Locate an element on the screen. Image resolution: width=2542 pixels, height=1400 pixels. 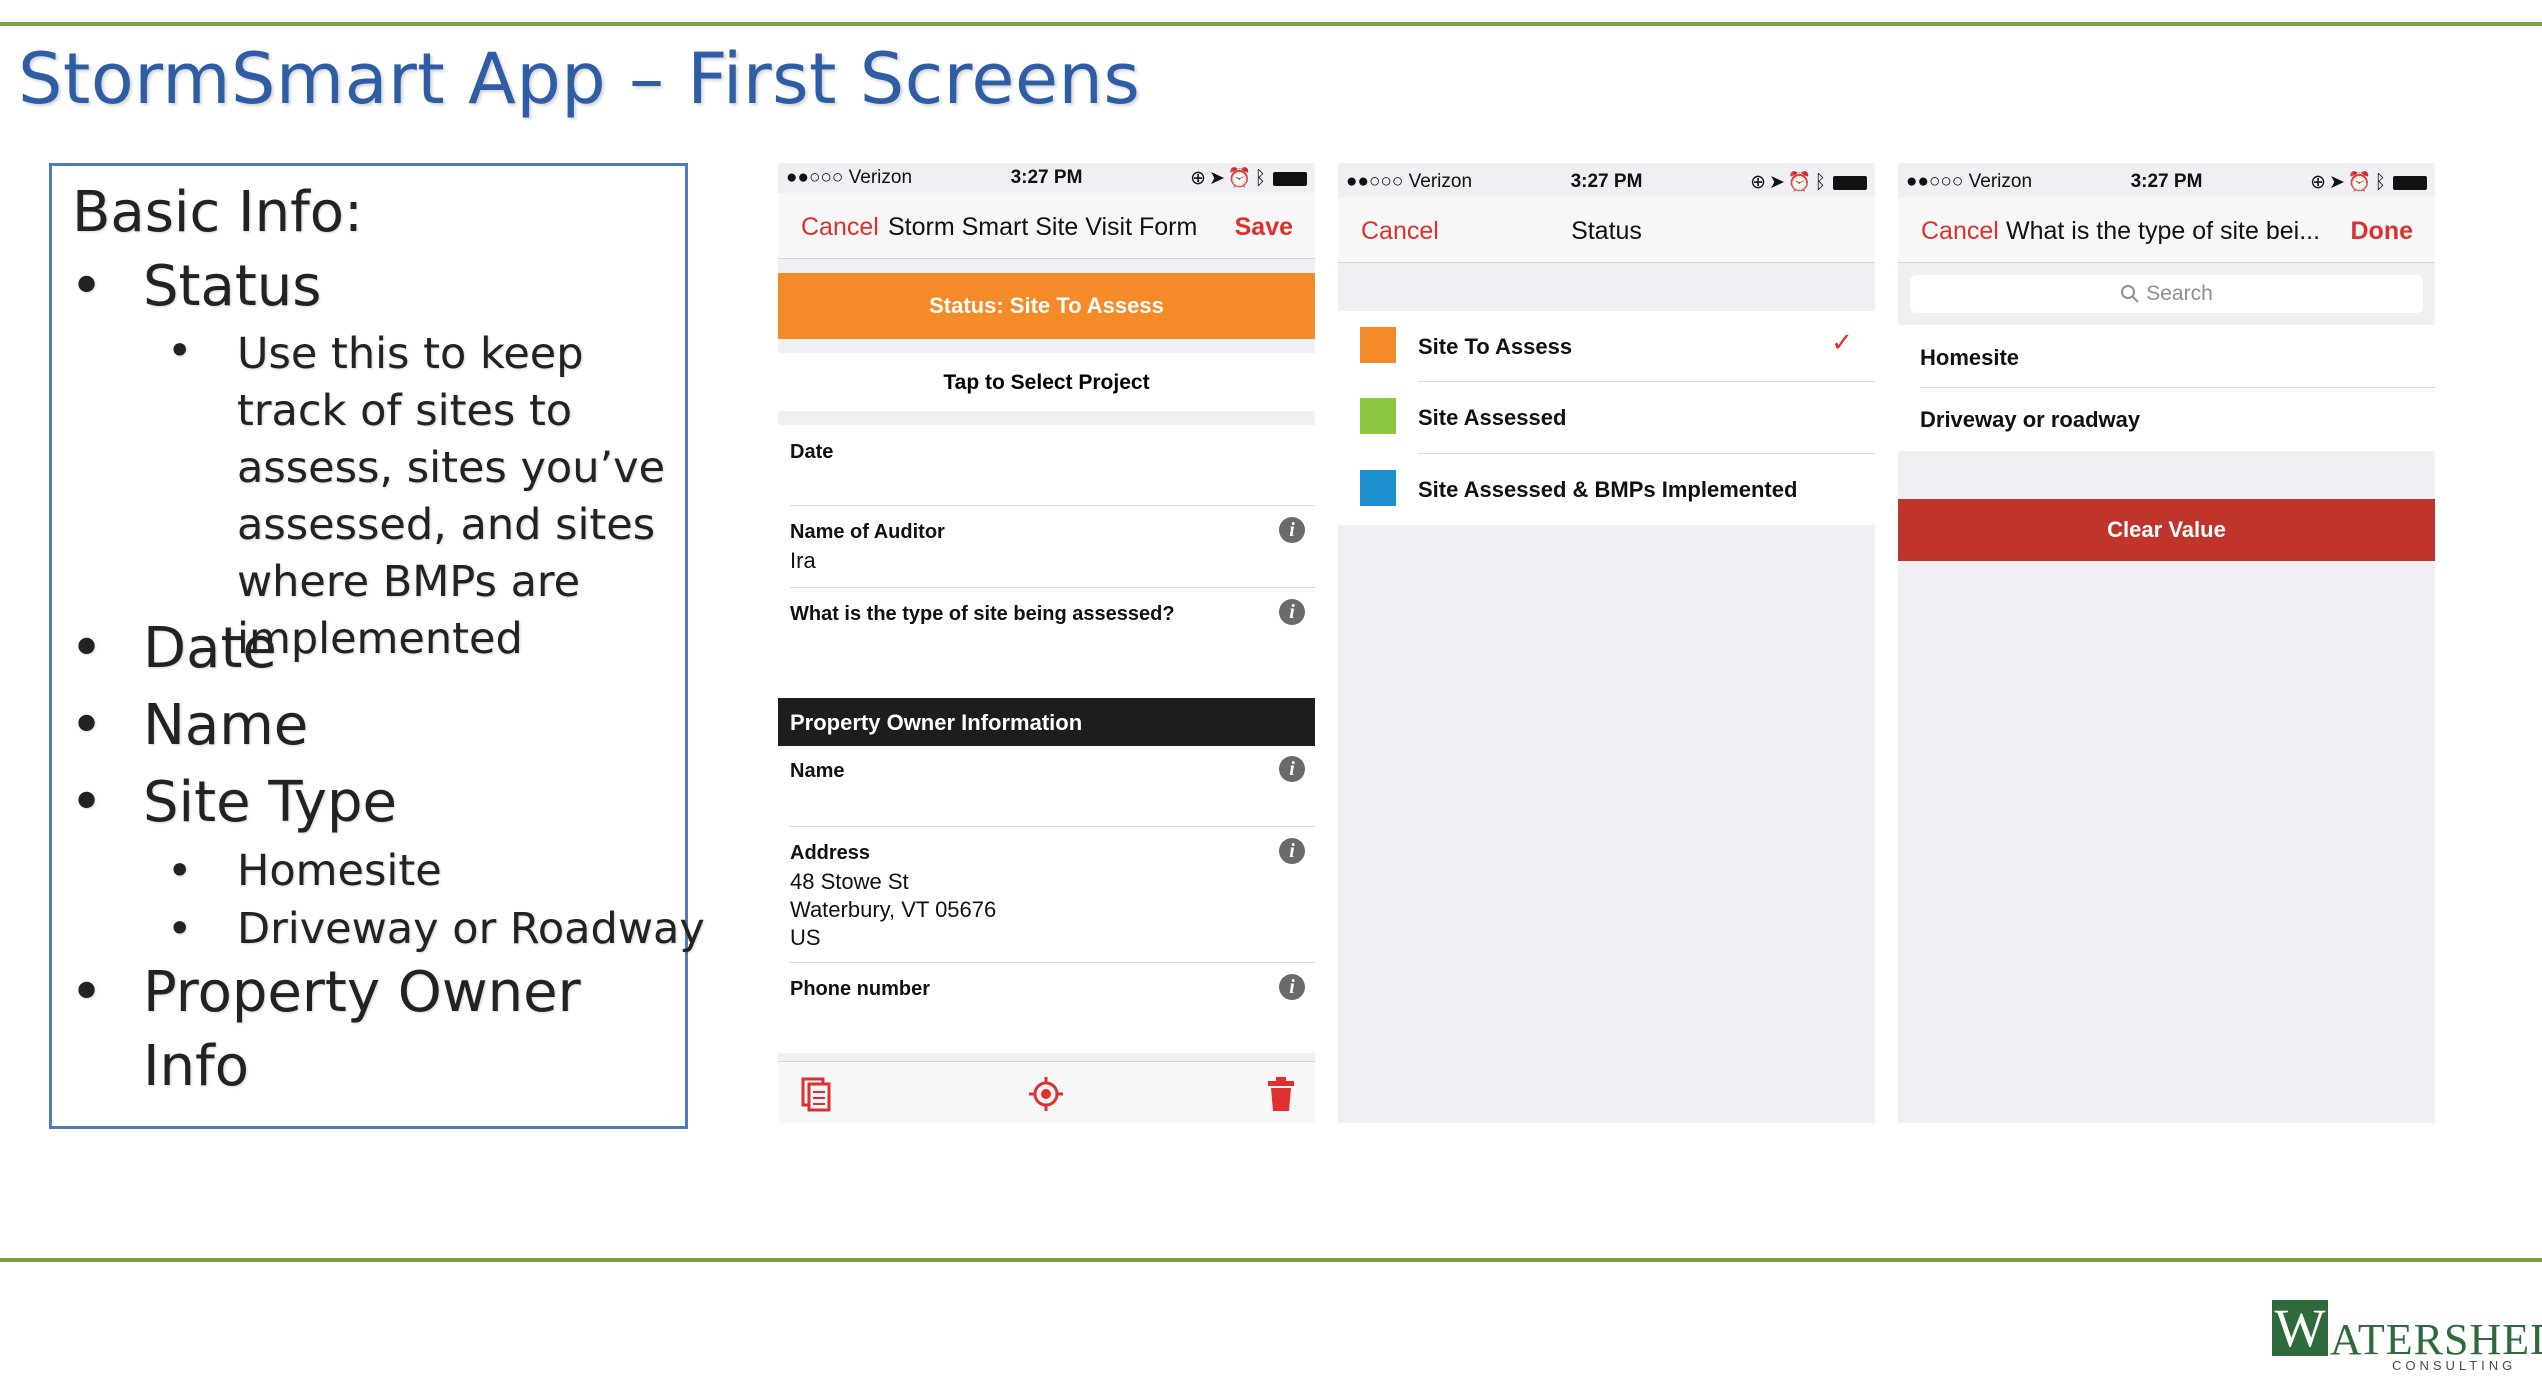
copy-icon is located at coordinates (816, 1094).